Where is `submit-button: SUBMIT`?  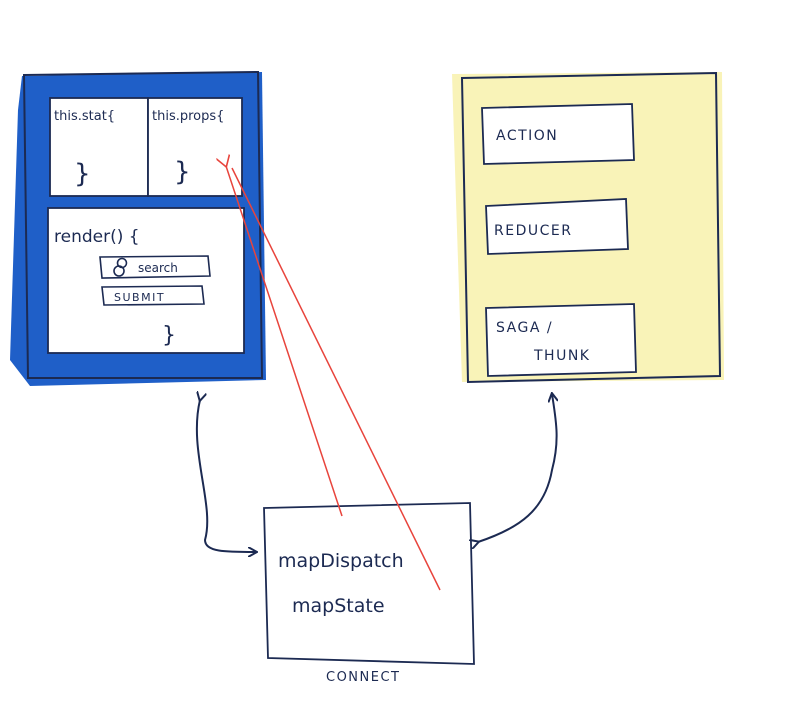
submit-button: SUBMIT is located at coordinates (153, 295).